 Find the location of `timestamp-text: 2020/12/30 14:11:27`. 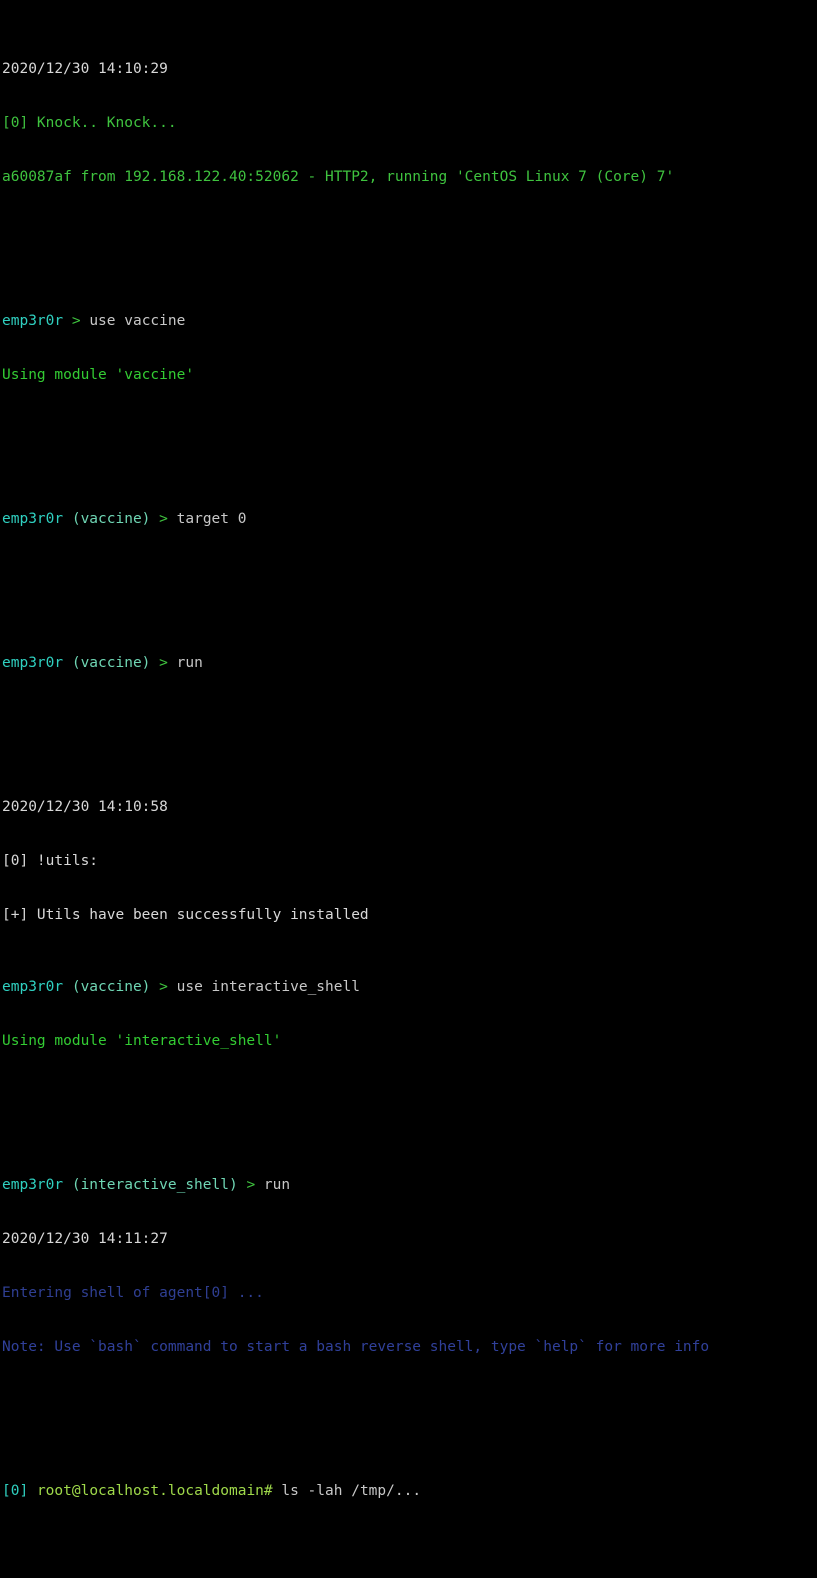

timestamp-text: 2020/12/30 14:11:27 is located at coordinates (85, 1239).